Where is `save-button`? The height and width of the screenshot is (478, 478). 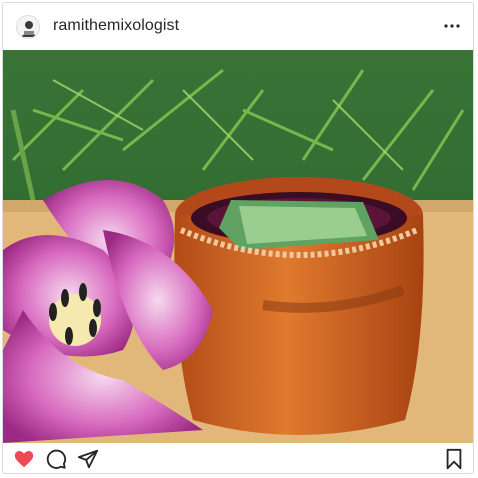
save-button is located at coordinates (454, 459).